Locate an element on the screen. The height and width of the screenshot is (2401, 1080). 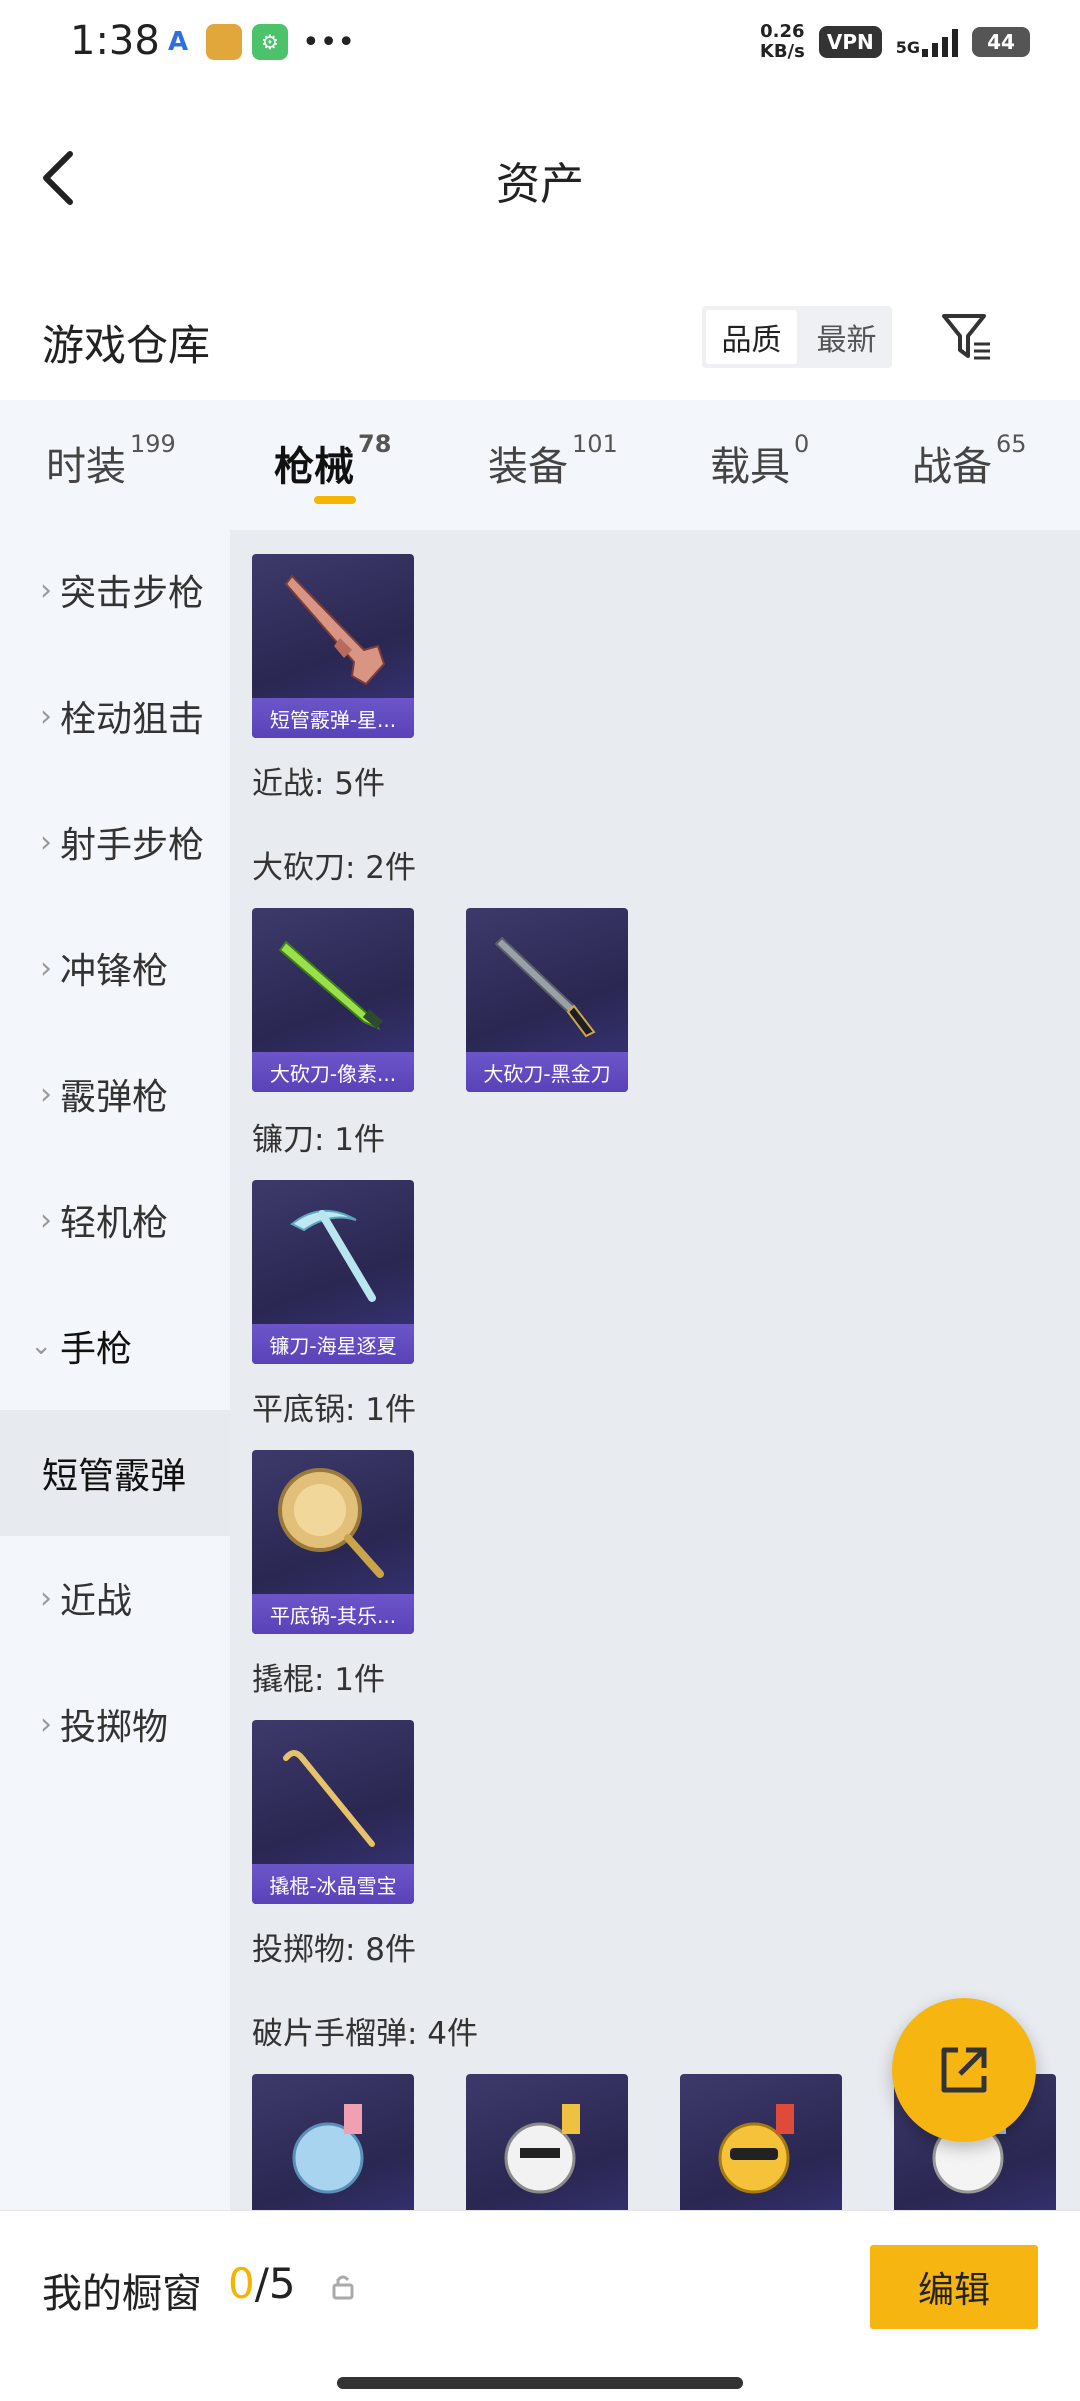
item-card: 大砍刀-黑金刀 is located at coordinates (547, 1000).